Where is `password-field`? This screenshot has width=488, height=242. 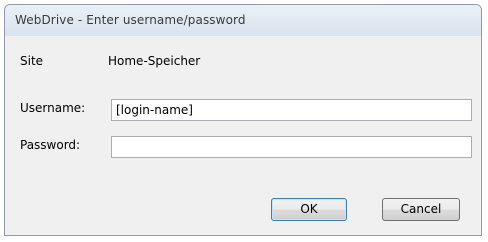 password-field is located at coordinates (291, 147).